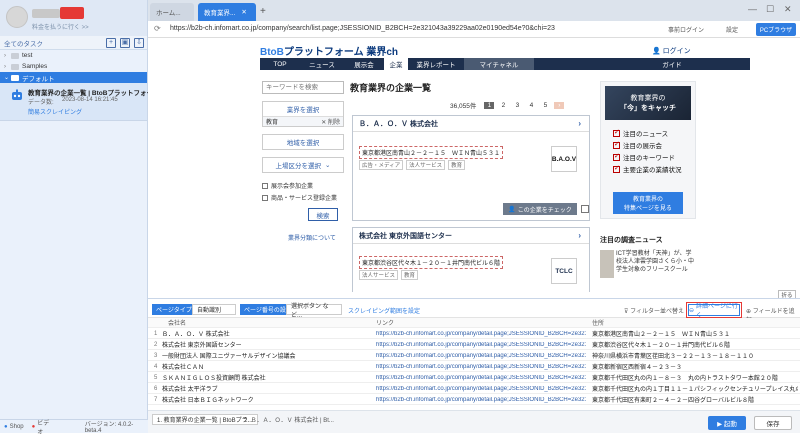 The width and height of the screenshot is (800, 436). I want to click on new-tab-icon: +, so click(263, 11).